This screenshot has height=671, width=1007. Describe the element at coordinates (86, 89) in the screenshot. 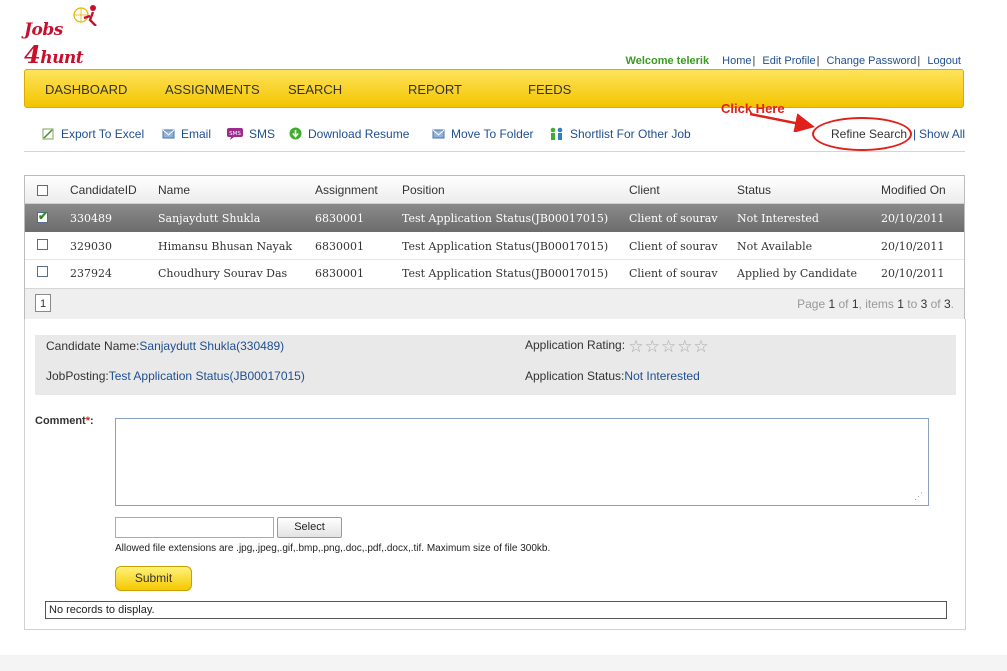

I see `menu-dashboard: DASHBOARD` at that location.